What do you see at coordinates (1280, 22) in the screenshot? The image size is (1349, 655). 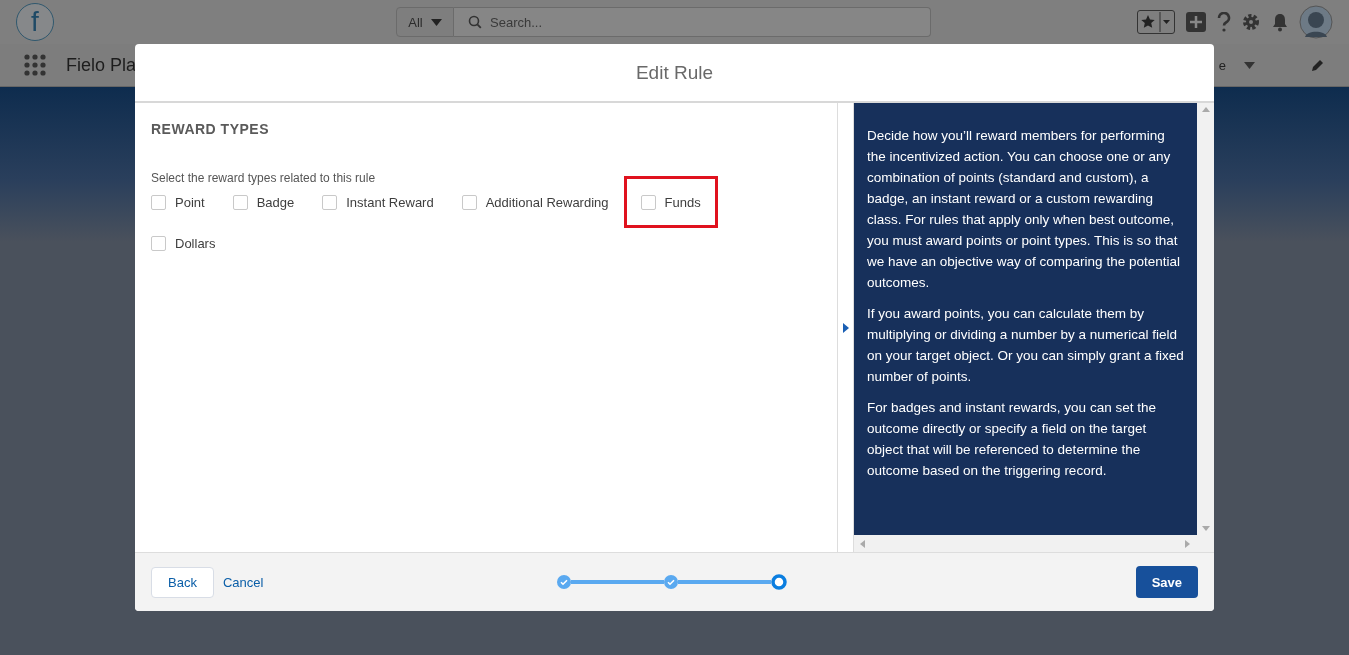 I see `bell-icon` at bounding box center [1280, 22].